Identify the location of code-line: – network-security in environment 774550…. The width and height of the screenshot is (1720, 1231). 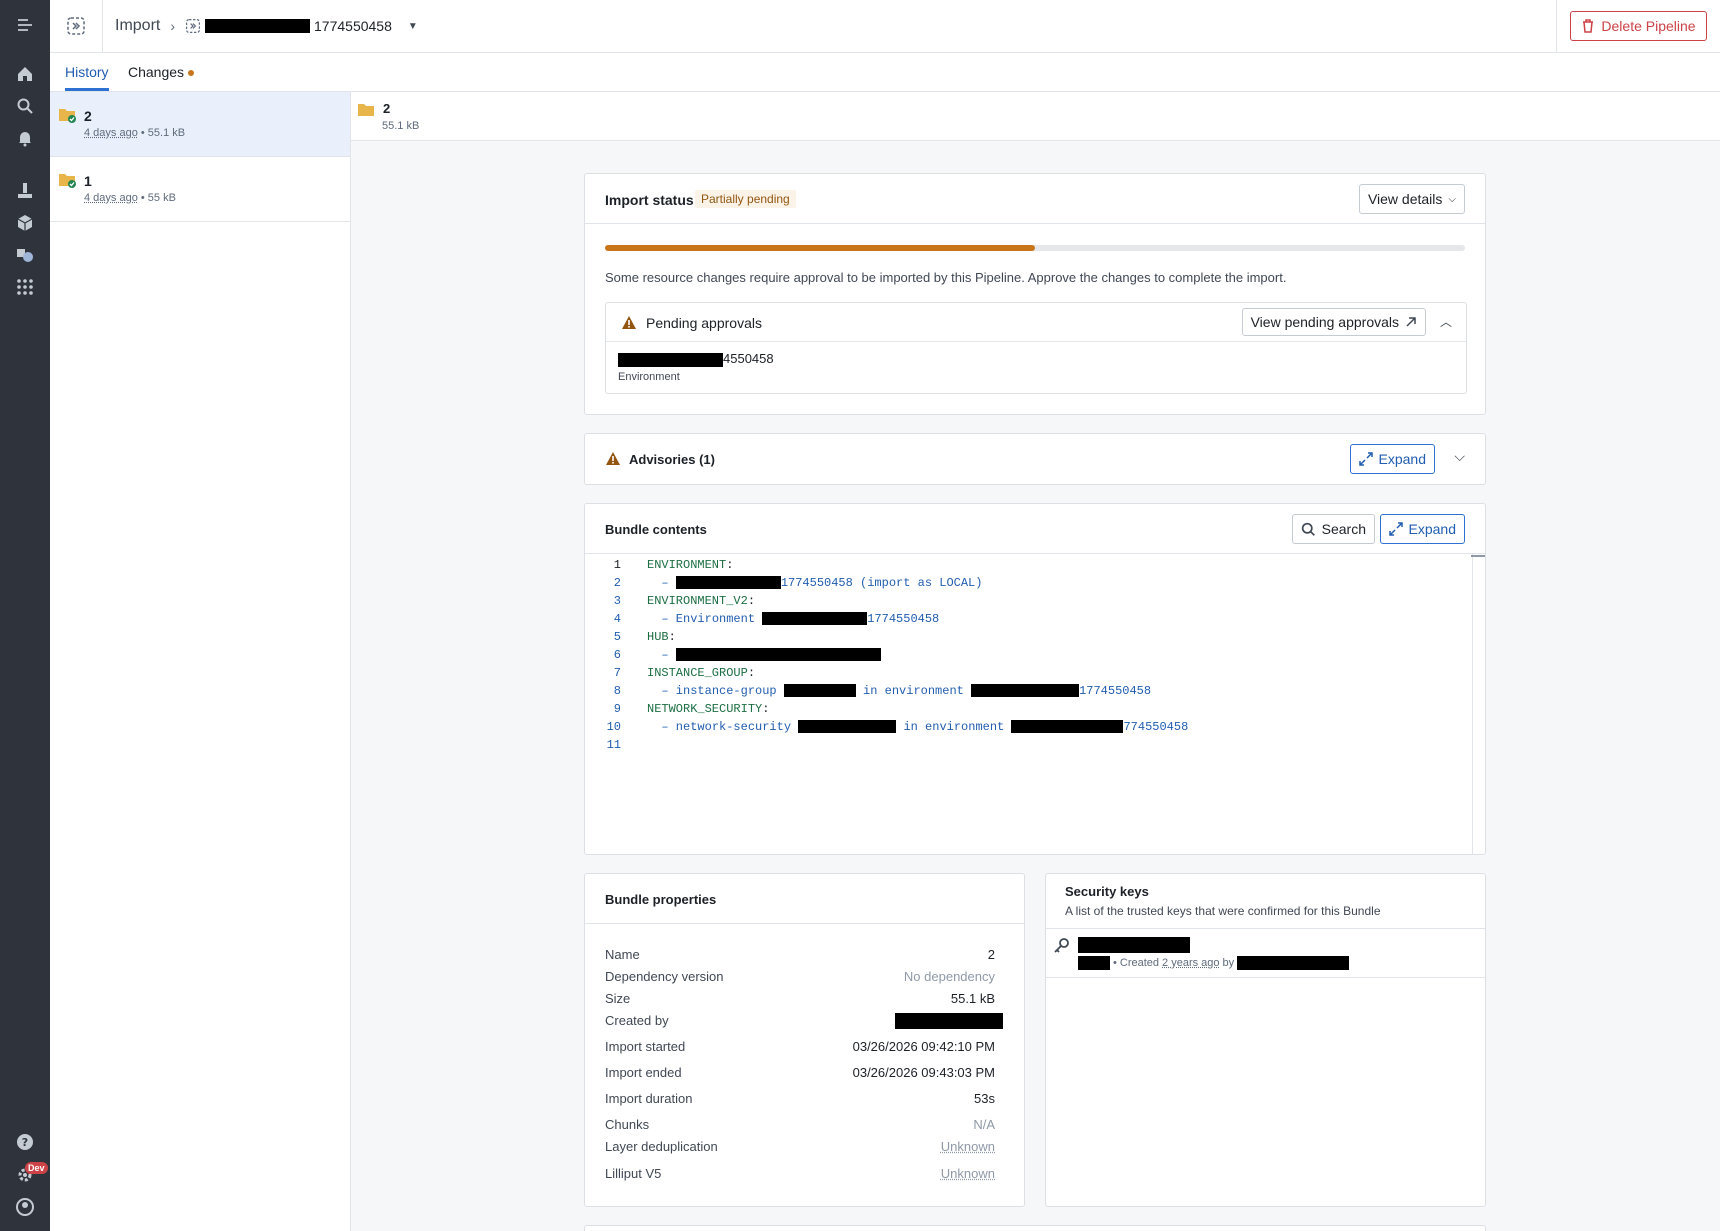
(917, 727).